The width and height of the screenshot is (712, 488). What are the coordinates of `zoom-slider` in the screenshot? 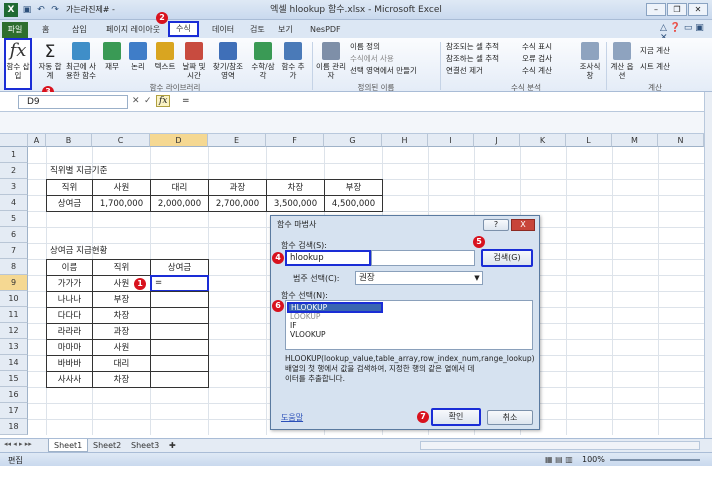 It's located at (655, 460).